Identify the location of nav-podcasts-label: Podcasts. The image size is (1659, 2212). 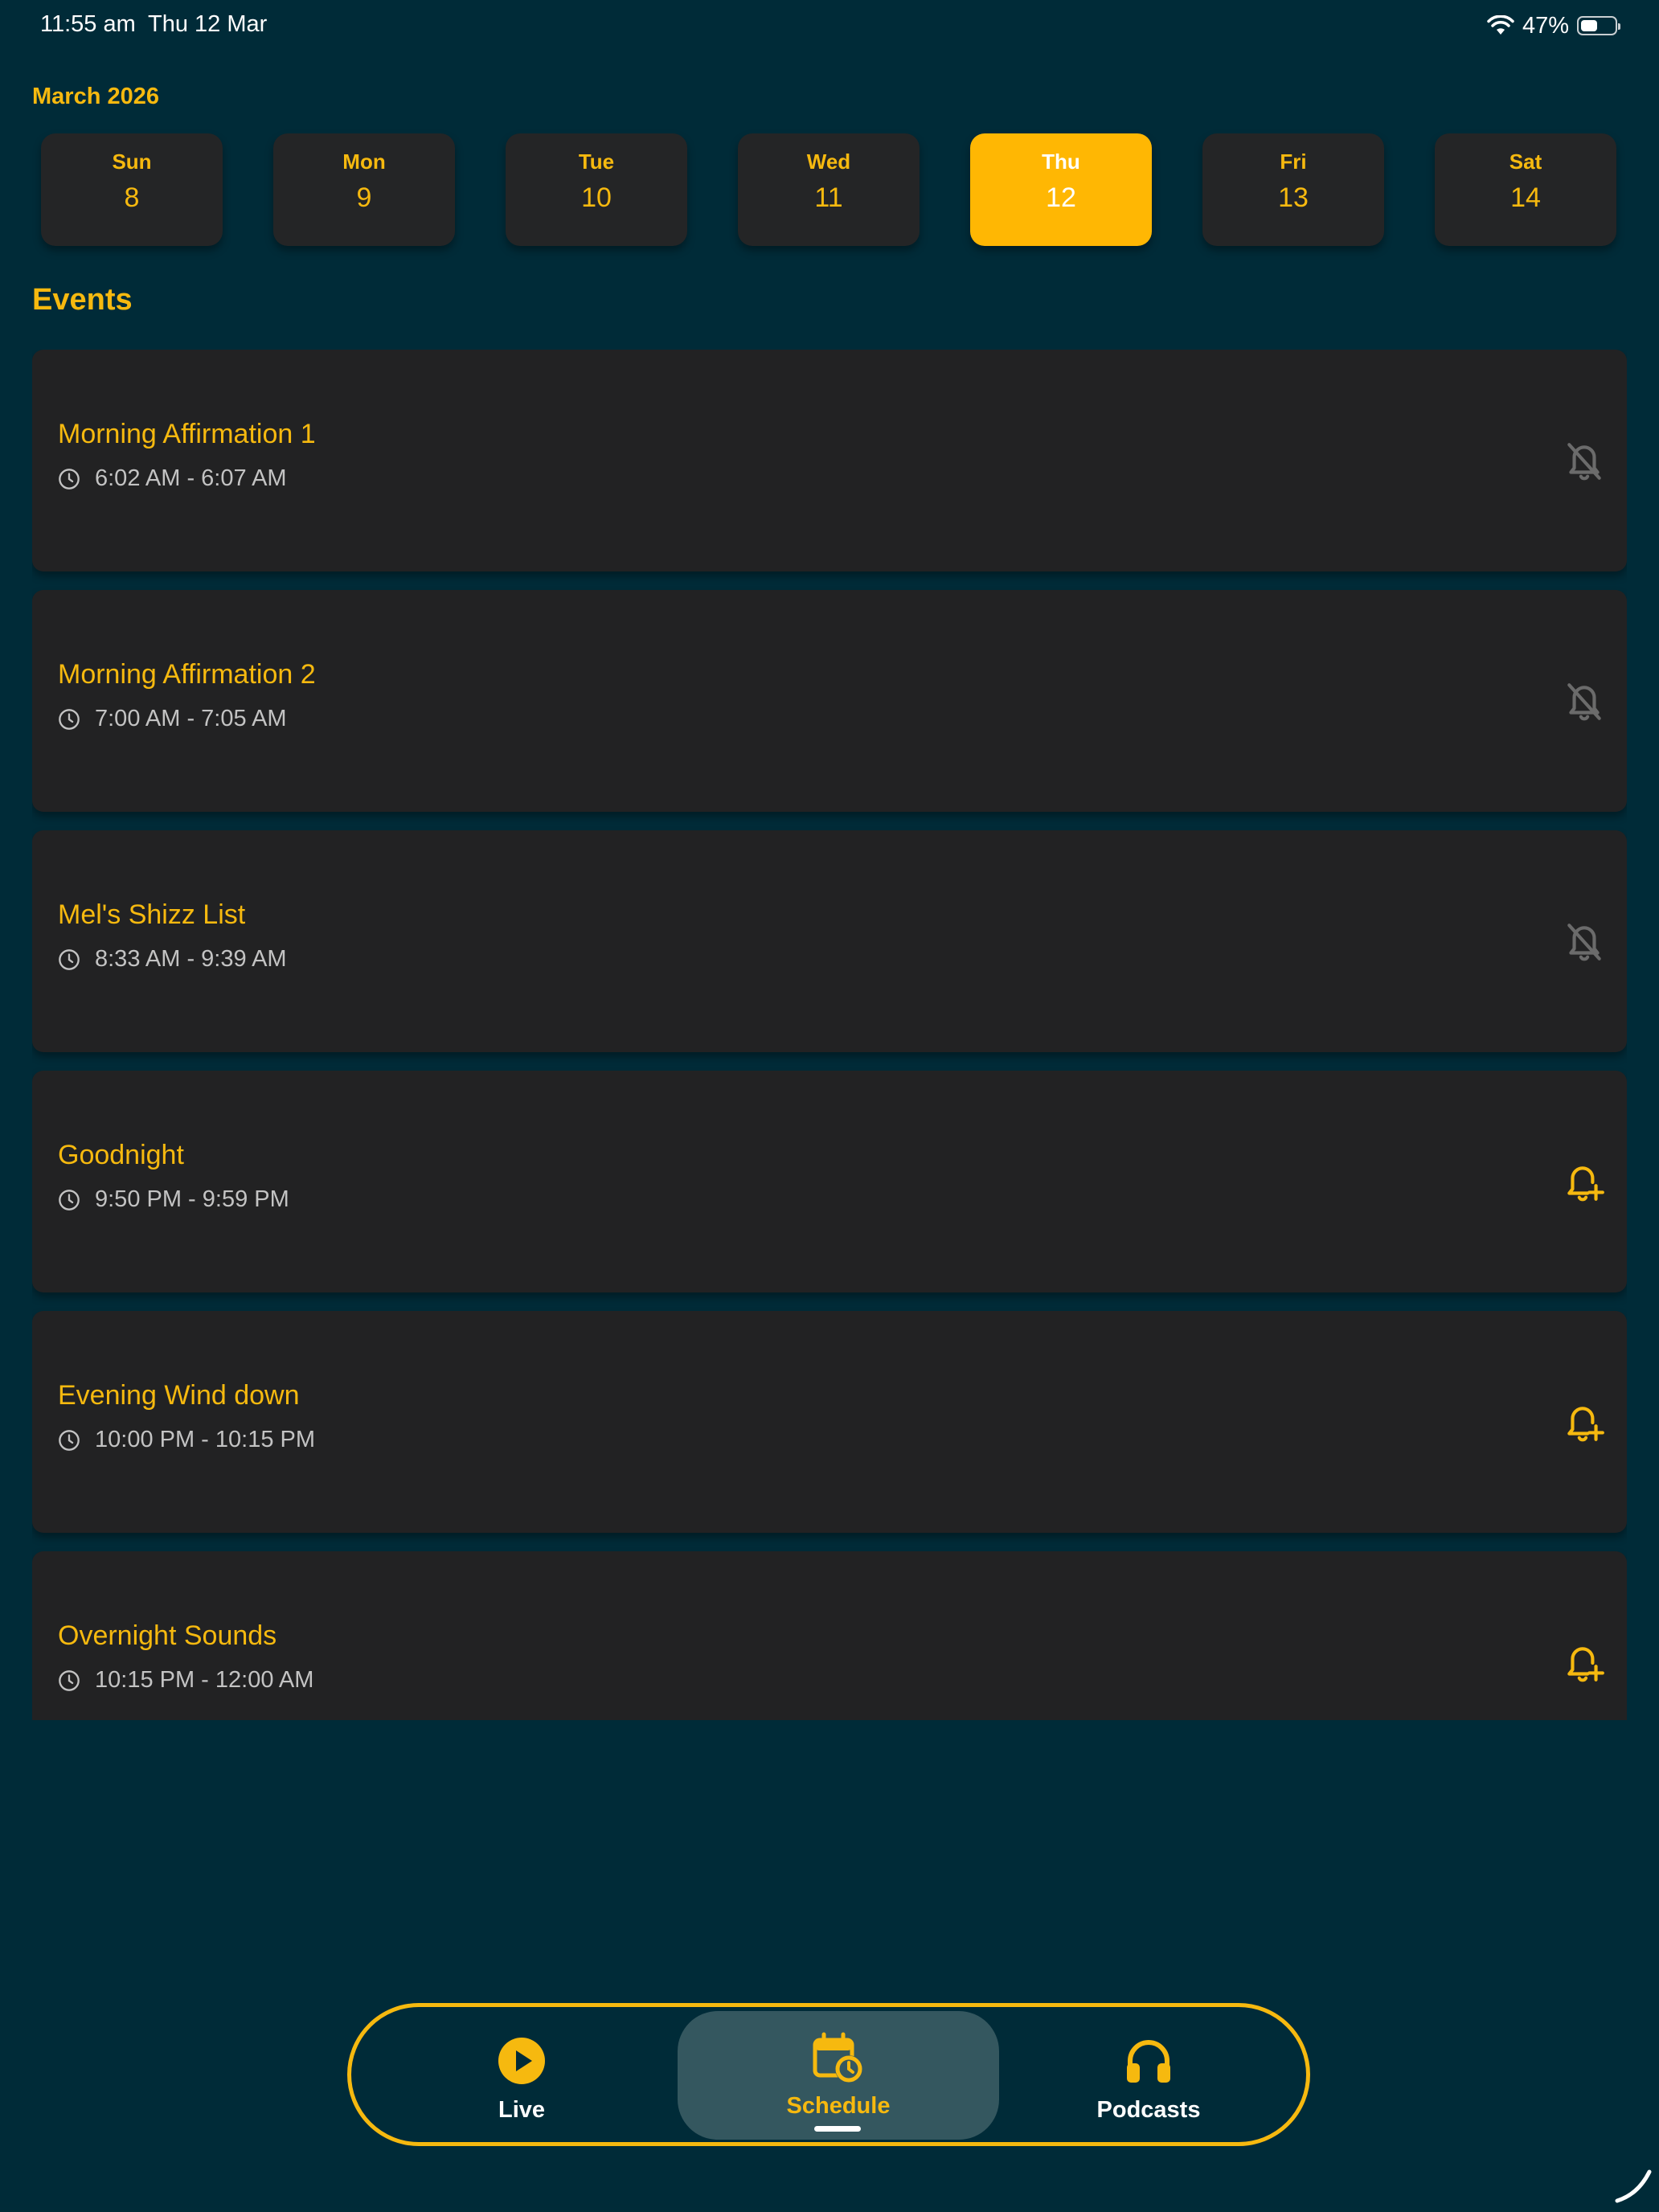
(1148, 2110).